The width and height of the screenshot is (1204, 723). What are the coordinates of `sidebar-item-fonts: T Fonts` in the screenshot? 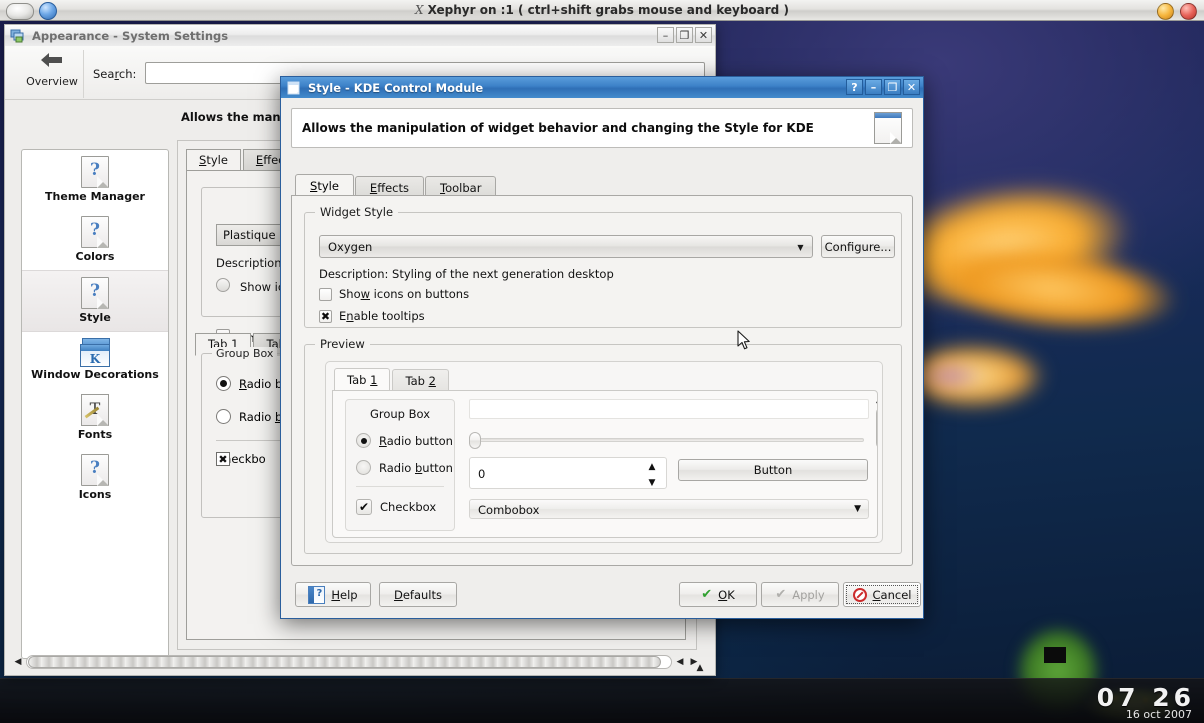 It's located at (95, 418).